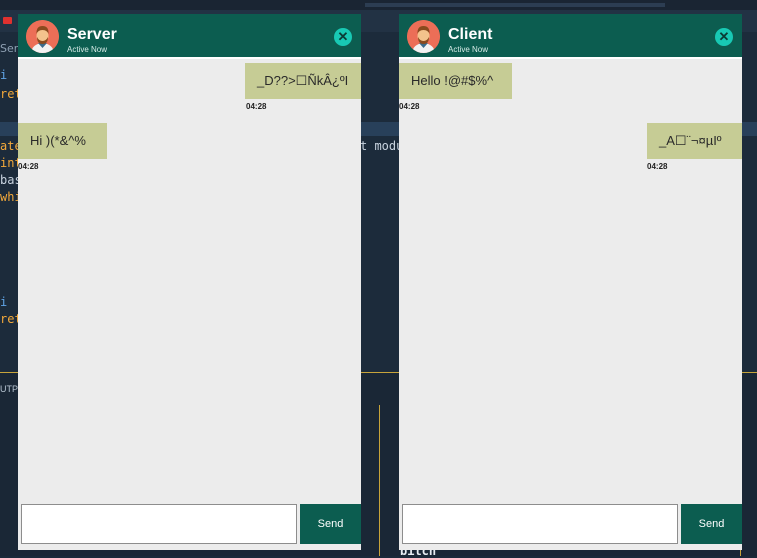 The height and width of the screenshot is (558, 757). Describe the element at coordinates (470, 34) in the screenshot. I see `chat-title: Client` at that location.